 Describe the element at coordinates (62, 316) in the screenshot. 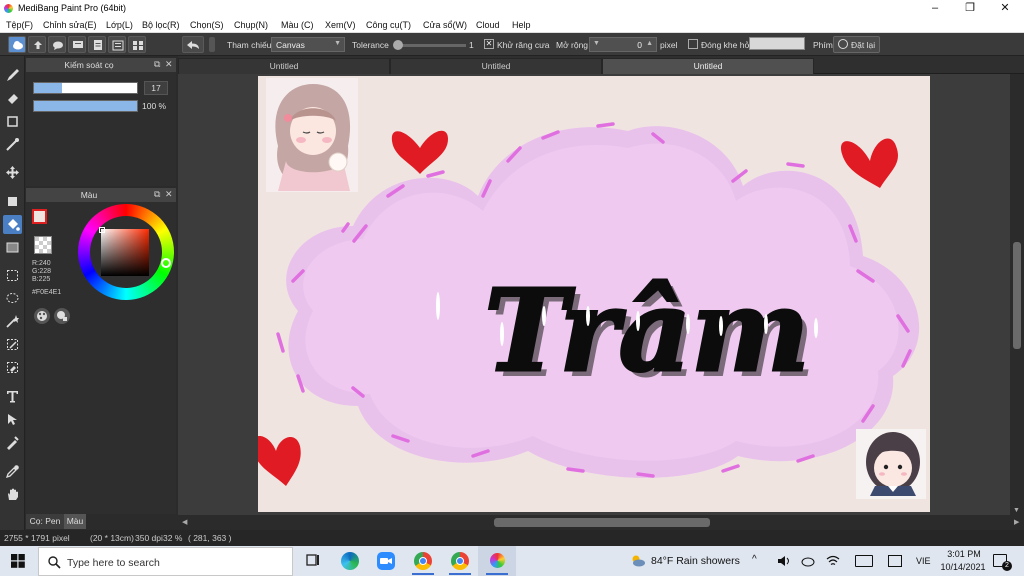

I see `color-settings-icon` at that location.